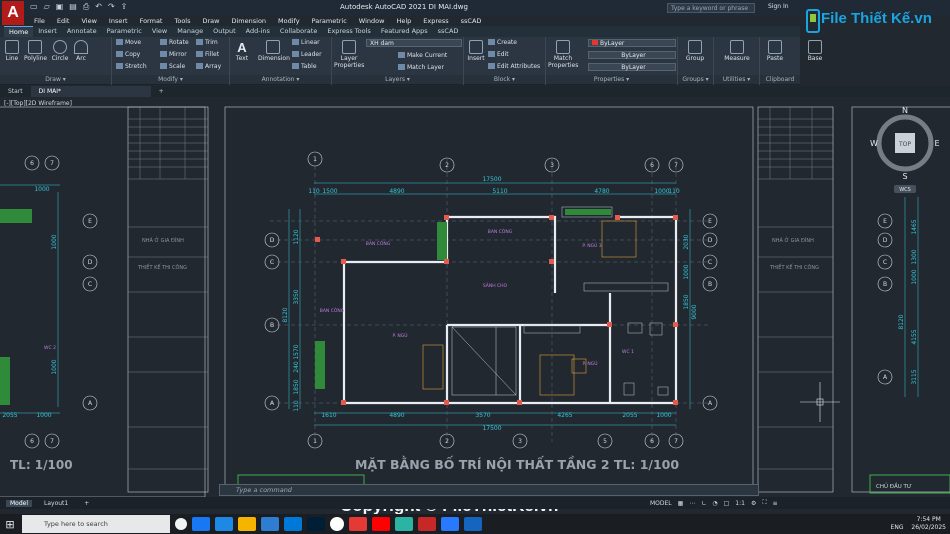 The height and width of the screenshot is (534, 950). Describe the element at coordinates (19, 503) in the screenshot. I see `tab-model: Model` at that location.